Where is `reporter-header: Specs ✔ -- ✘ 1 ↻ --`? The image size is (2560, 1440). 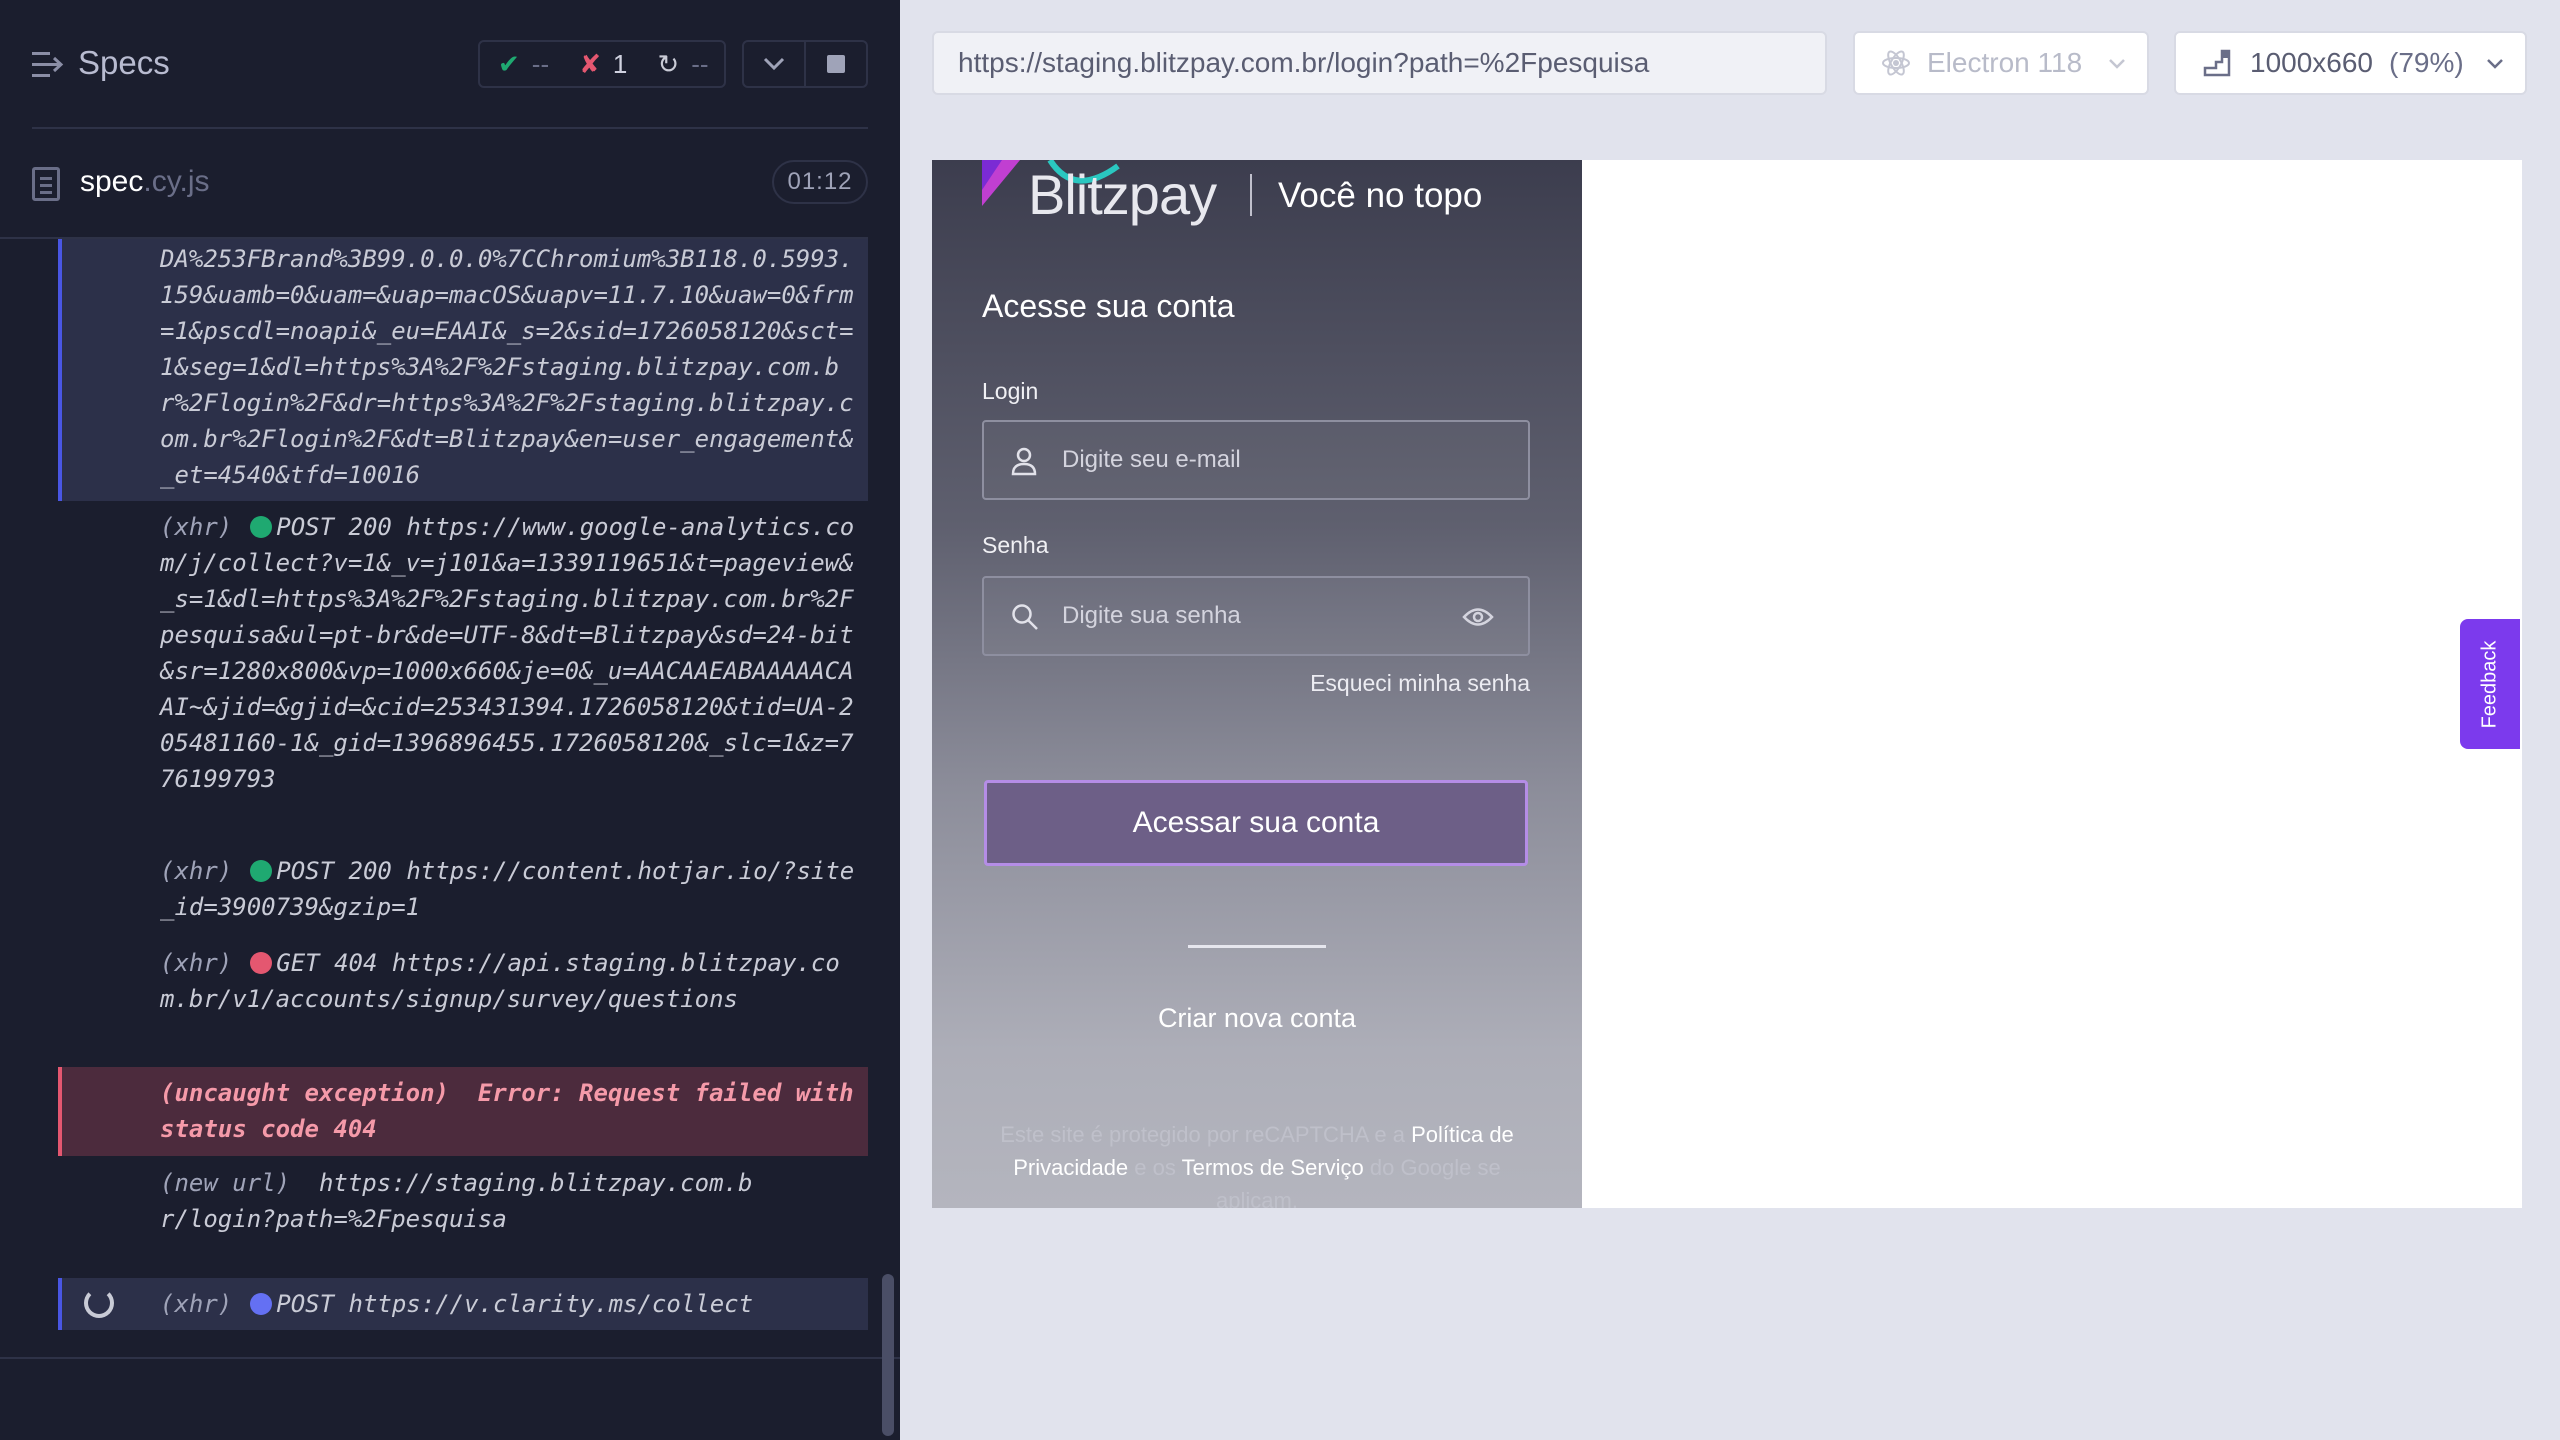 reporter-header: Specs ✔ -- ✘ 1 ↻ -- is located at coordinates (450, 65).